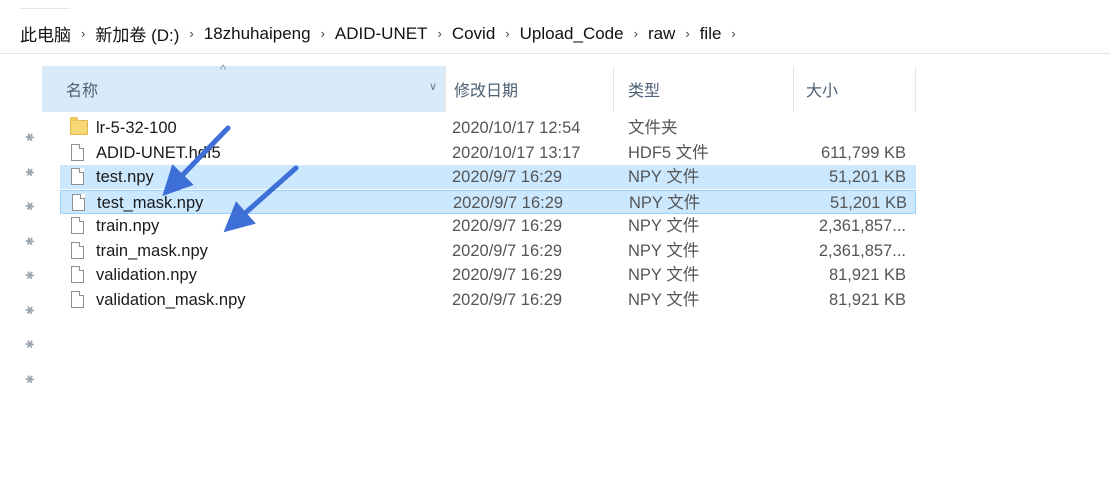  What do you see at coordinates (223, 69) in the screenshot?
I see `sort-ascending-icon: ^` at bounding box center [223, 69].